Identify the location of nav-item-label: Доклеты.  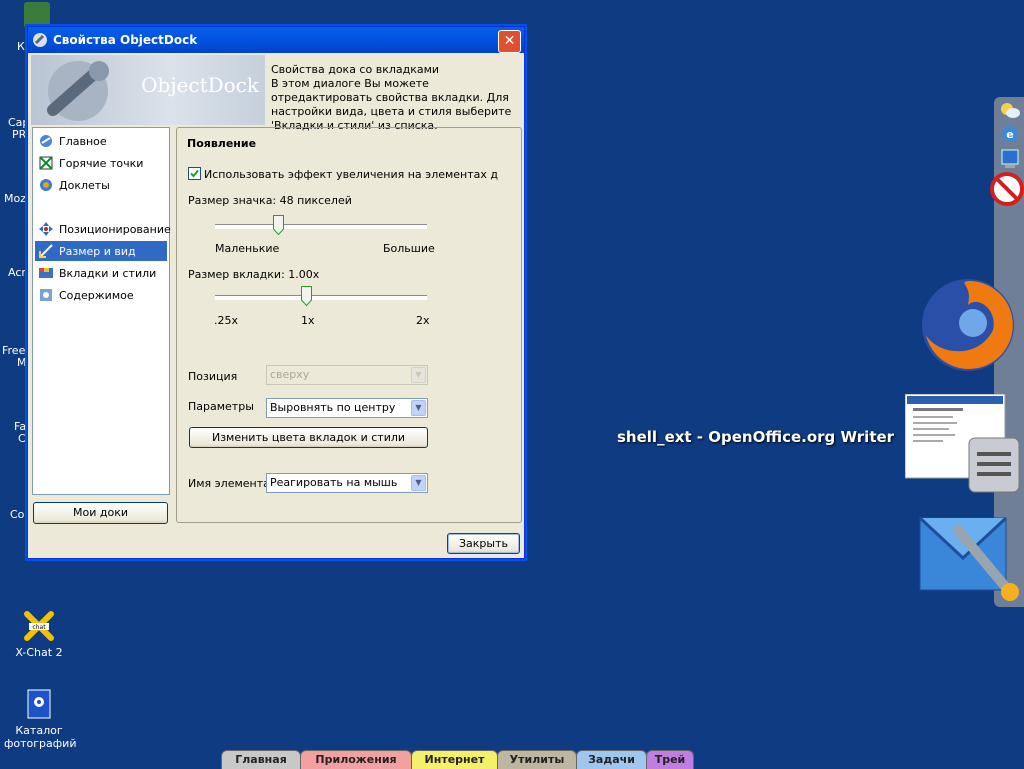
(84, 185).